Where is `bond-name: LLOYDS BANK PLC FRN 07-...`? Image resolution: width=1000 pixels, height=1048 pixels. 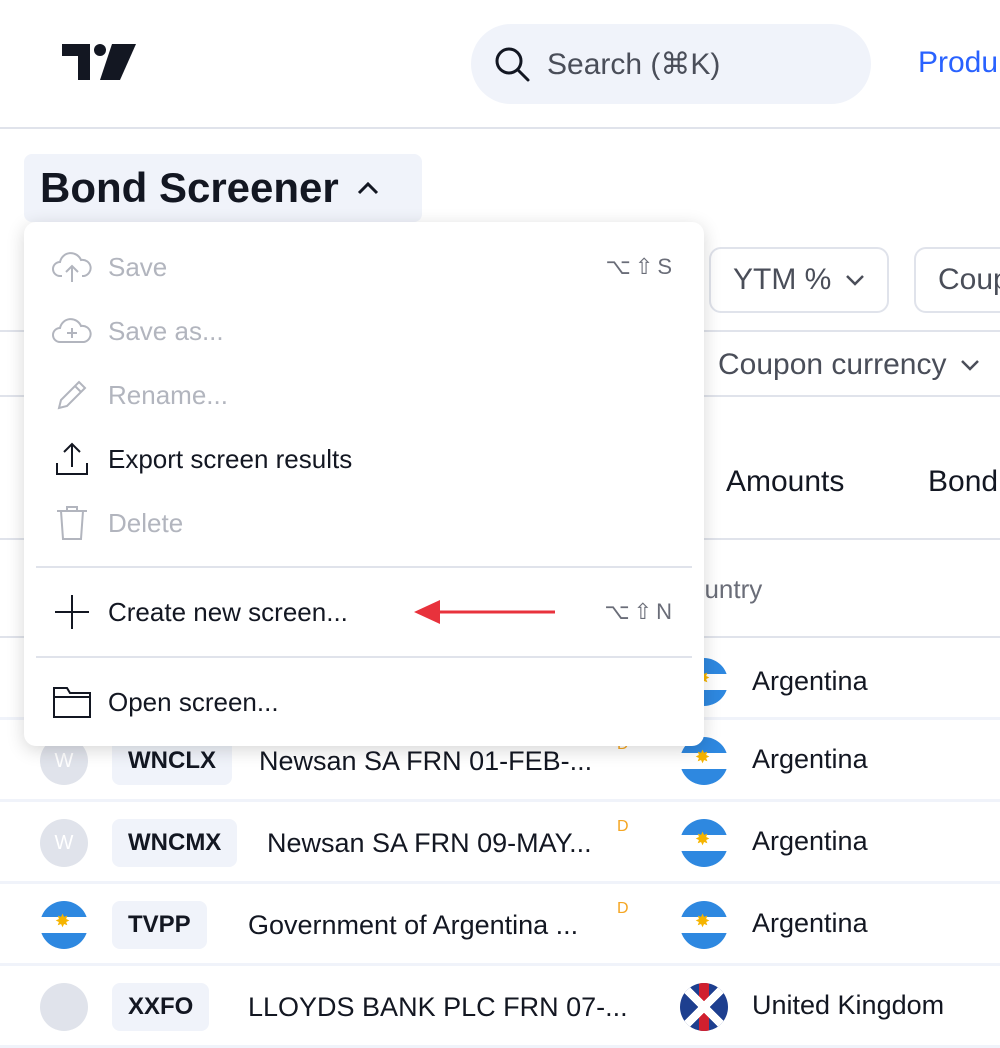
bond-name: LLOYDS BANK PLC FRN 07-... is located at coordinates (438, 1007).